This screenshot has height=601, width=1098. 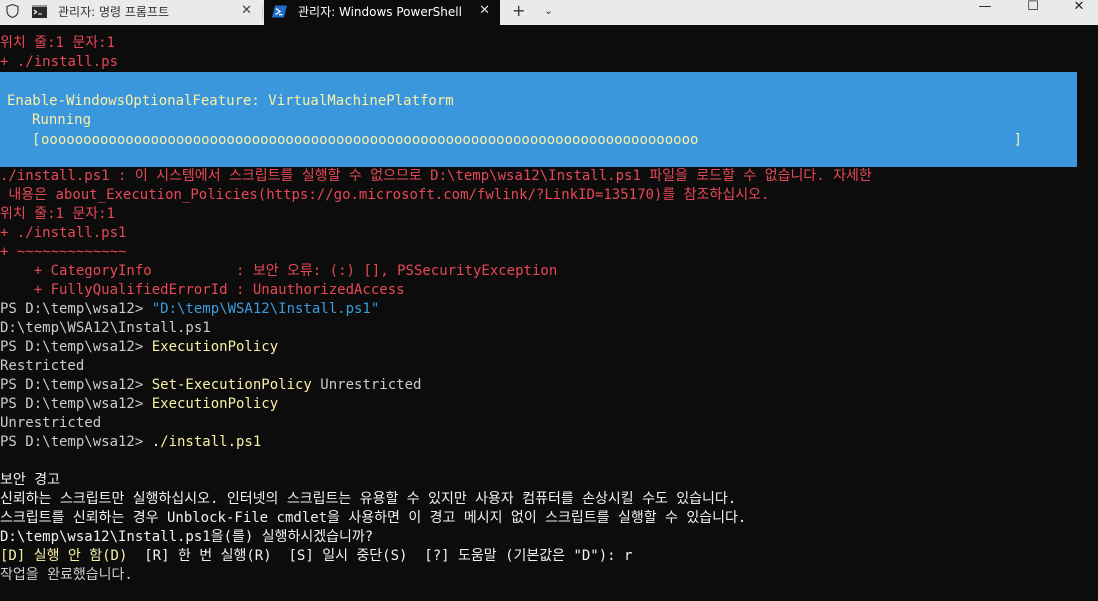 What do you see at coordinates (62, 120) in the screenshot?
I see `progress-status: Running` at bounding box center [62, 120].